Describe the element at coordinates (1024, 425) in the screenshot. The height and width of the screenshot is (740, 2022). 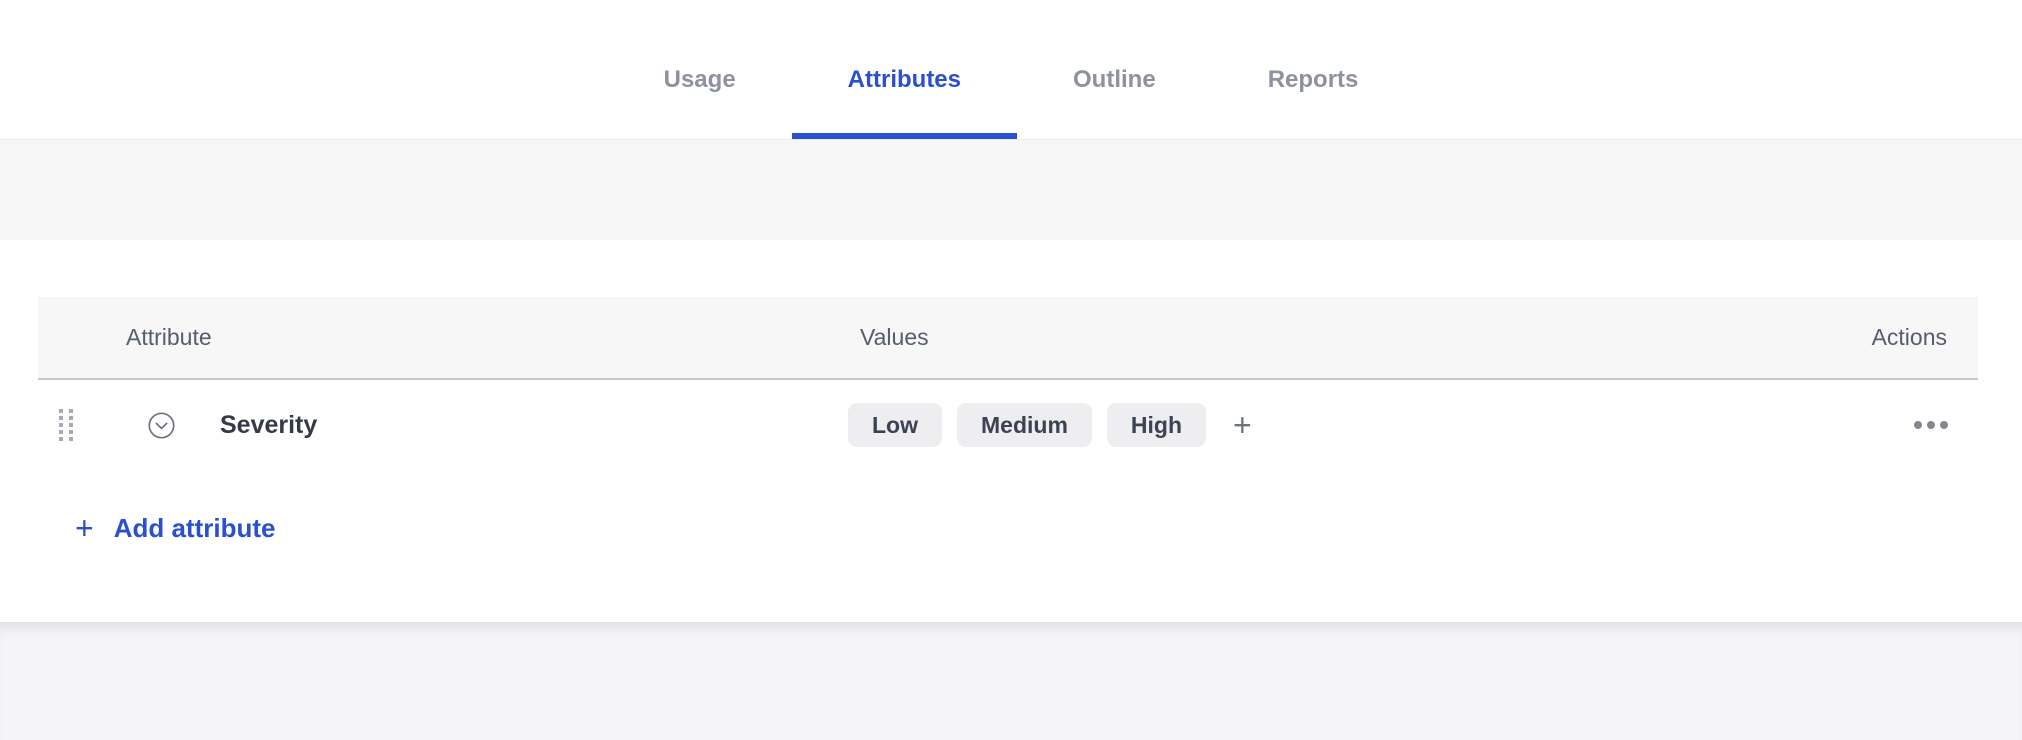
I see `value-chip: Medium` at that location.